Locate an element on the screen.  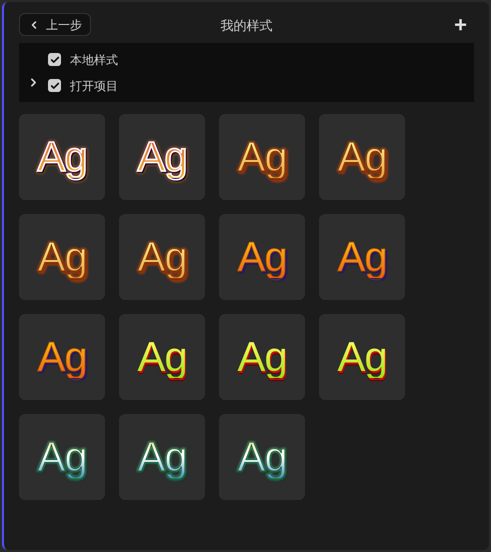
add-button: + is located at coordinates (460, 25).